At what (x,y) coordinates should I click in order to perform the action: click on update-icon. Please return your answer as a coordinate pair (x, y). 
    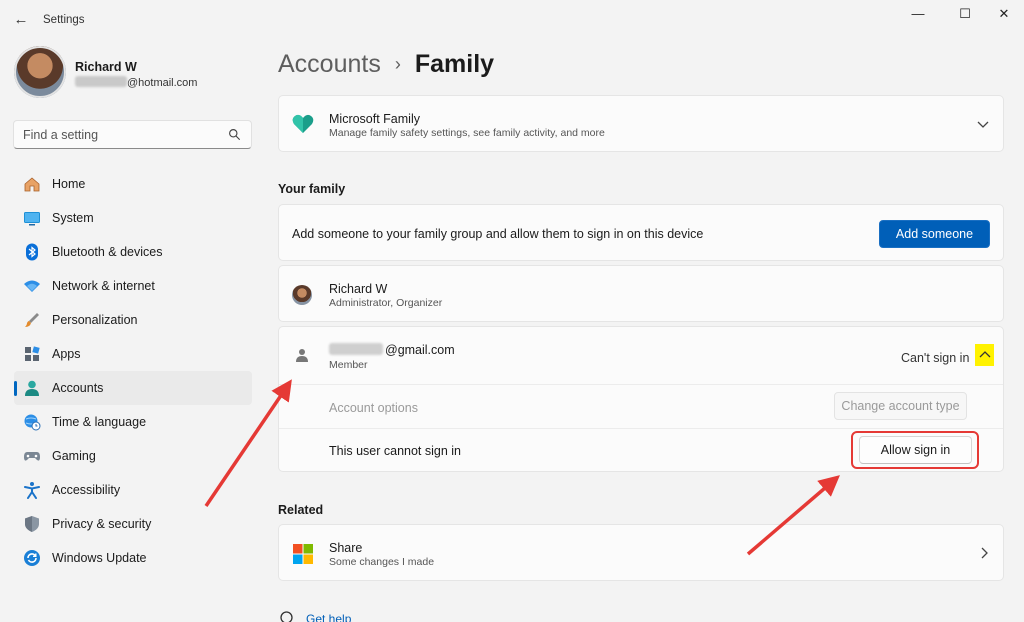
    Looking at the image, I should click on (32, 558).